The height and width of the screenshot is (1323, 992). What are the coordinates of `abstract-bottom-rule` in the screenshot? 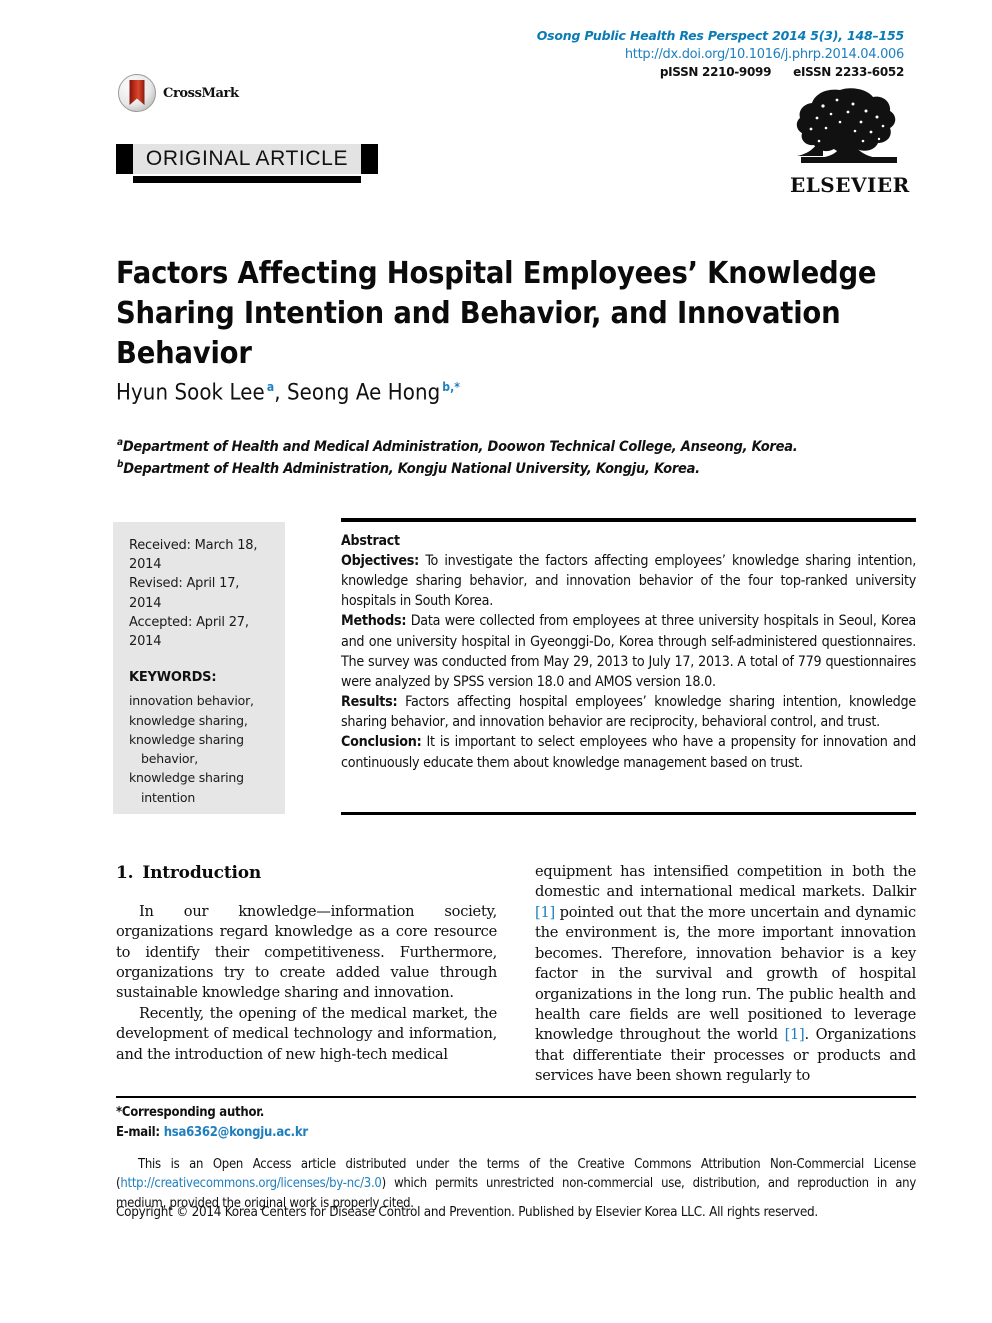 It's located at (628, 813).